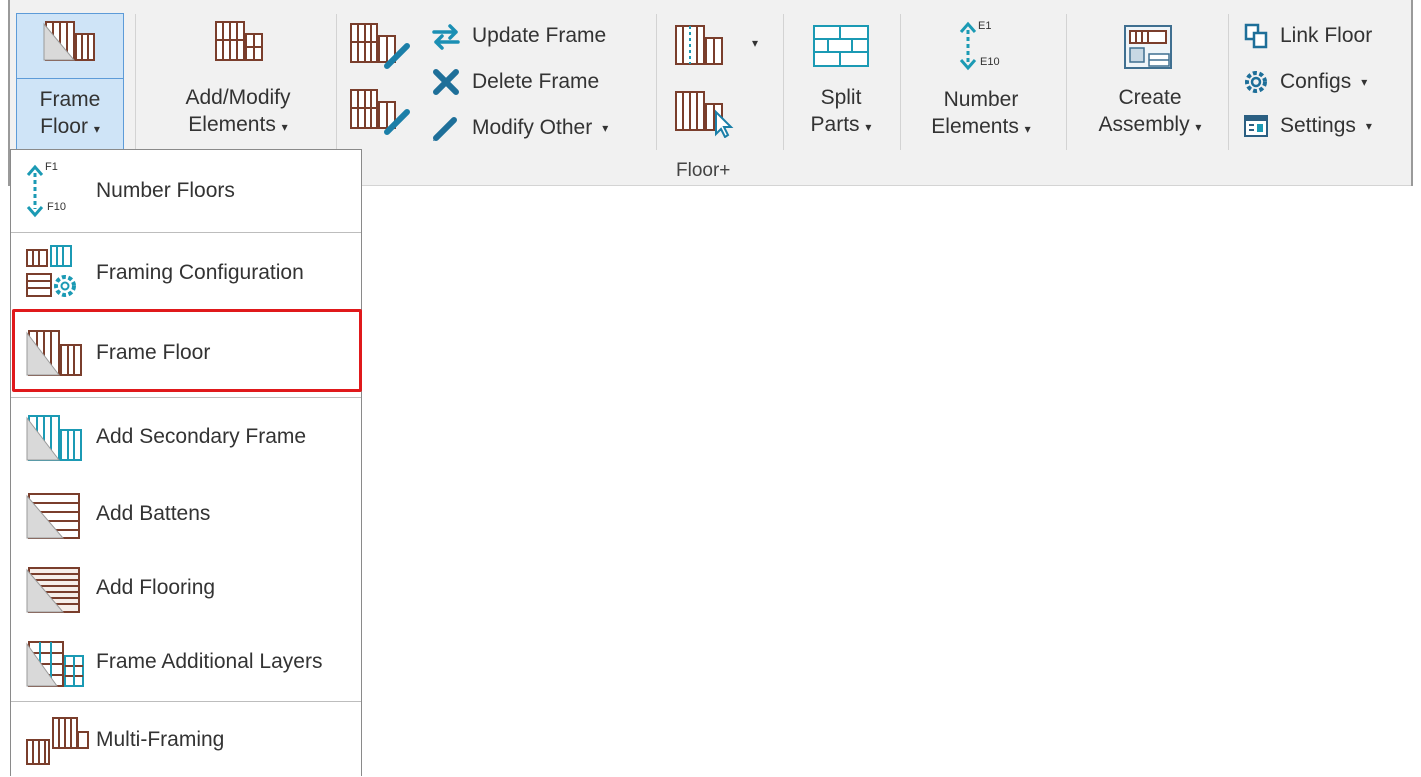 This screenshot has height=777, width=1421. Describe the element at coordinates (981, 81) in the screenshot. I see `number-elements-button: E1 E10 Number Elements ▾` at that location.